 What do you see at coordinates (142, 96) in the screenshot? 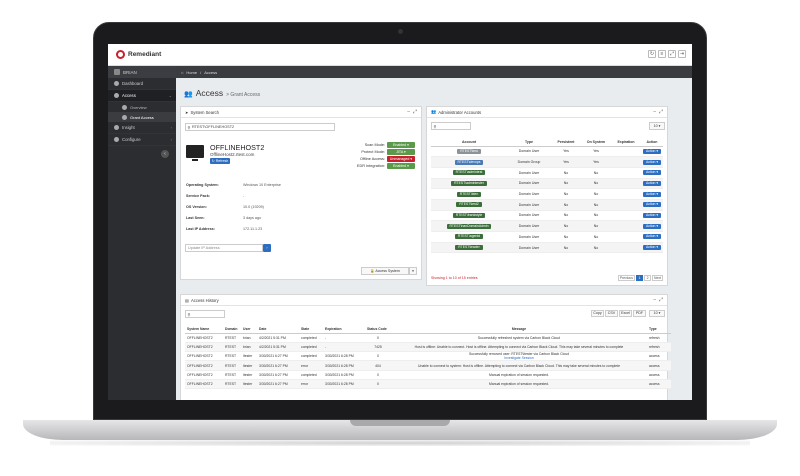
I see `sidebar-item-access: Access ⌄` at bounding box center [142, 96].